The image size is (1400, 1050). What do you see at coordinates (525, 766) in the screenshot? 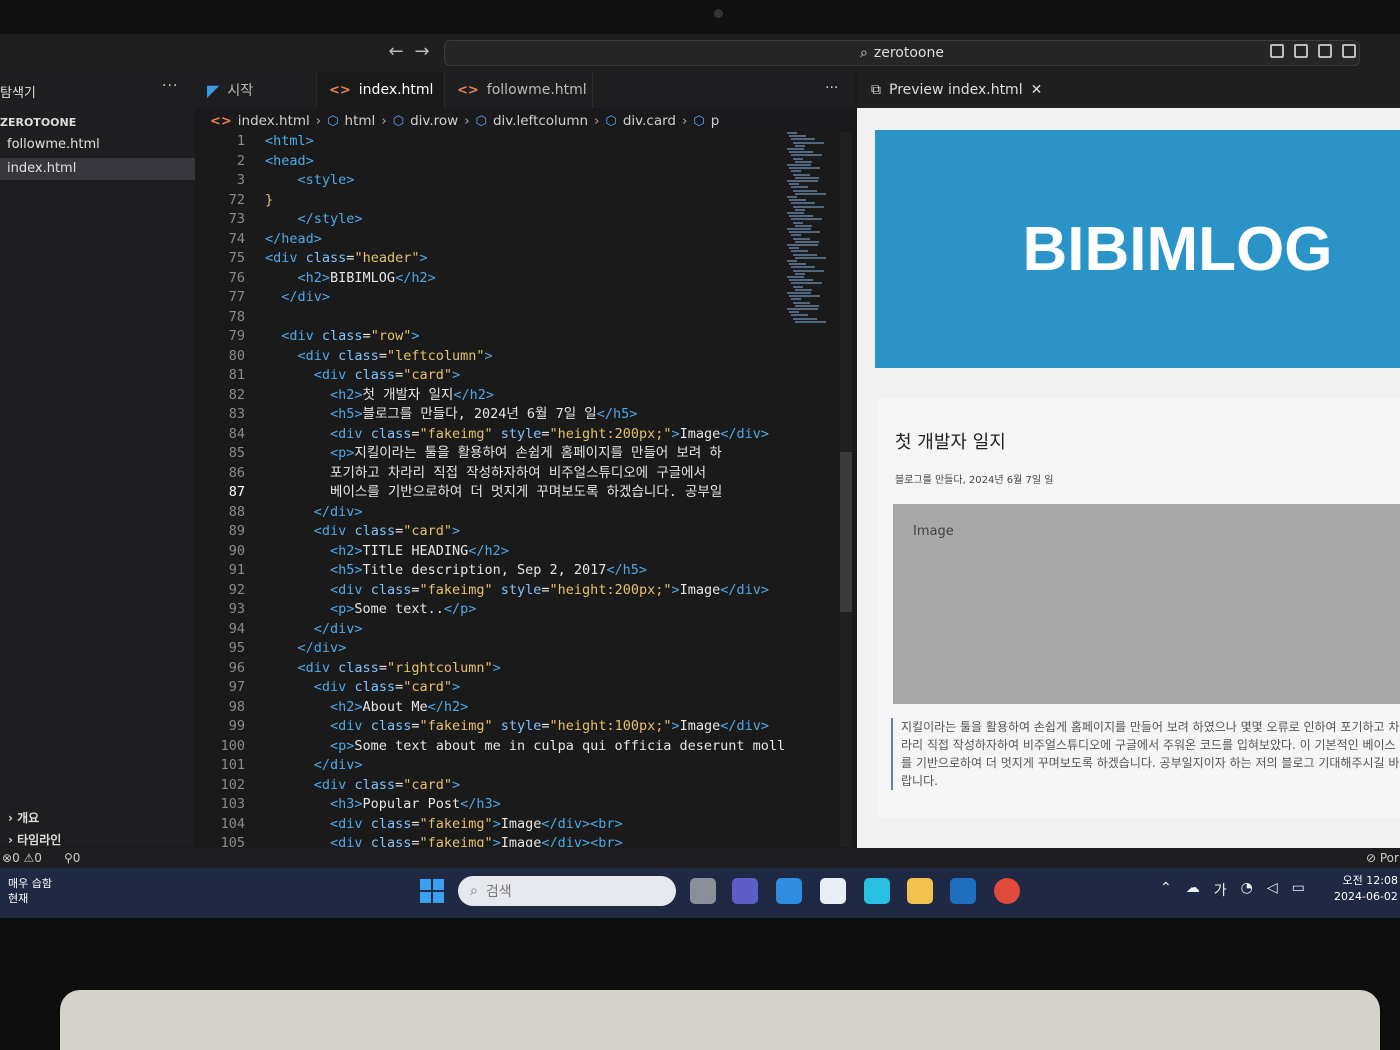
I see `code-line: 101 </div>` at bounding box center [525, 766].